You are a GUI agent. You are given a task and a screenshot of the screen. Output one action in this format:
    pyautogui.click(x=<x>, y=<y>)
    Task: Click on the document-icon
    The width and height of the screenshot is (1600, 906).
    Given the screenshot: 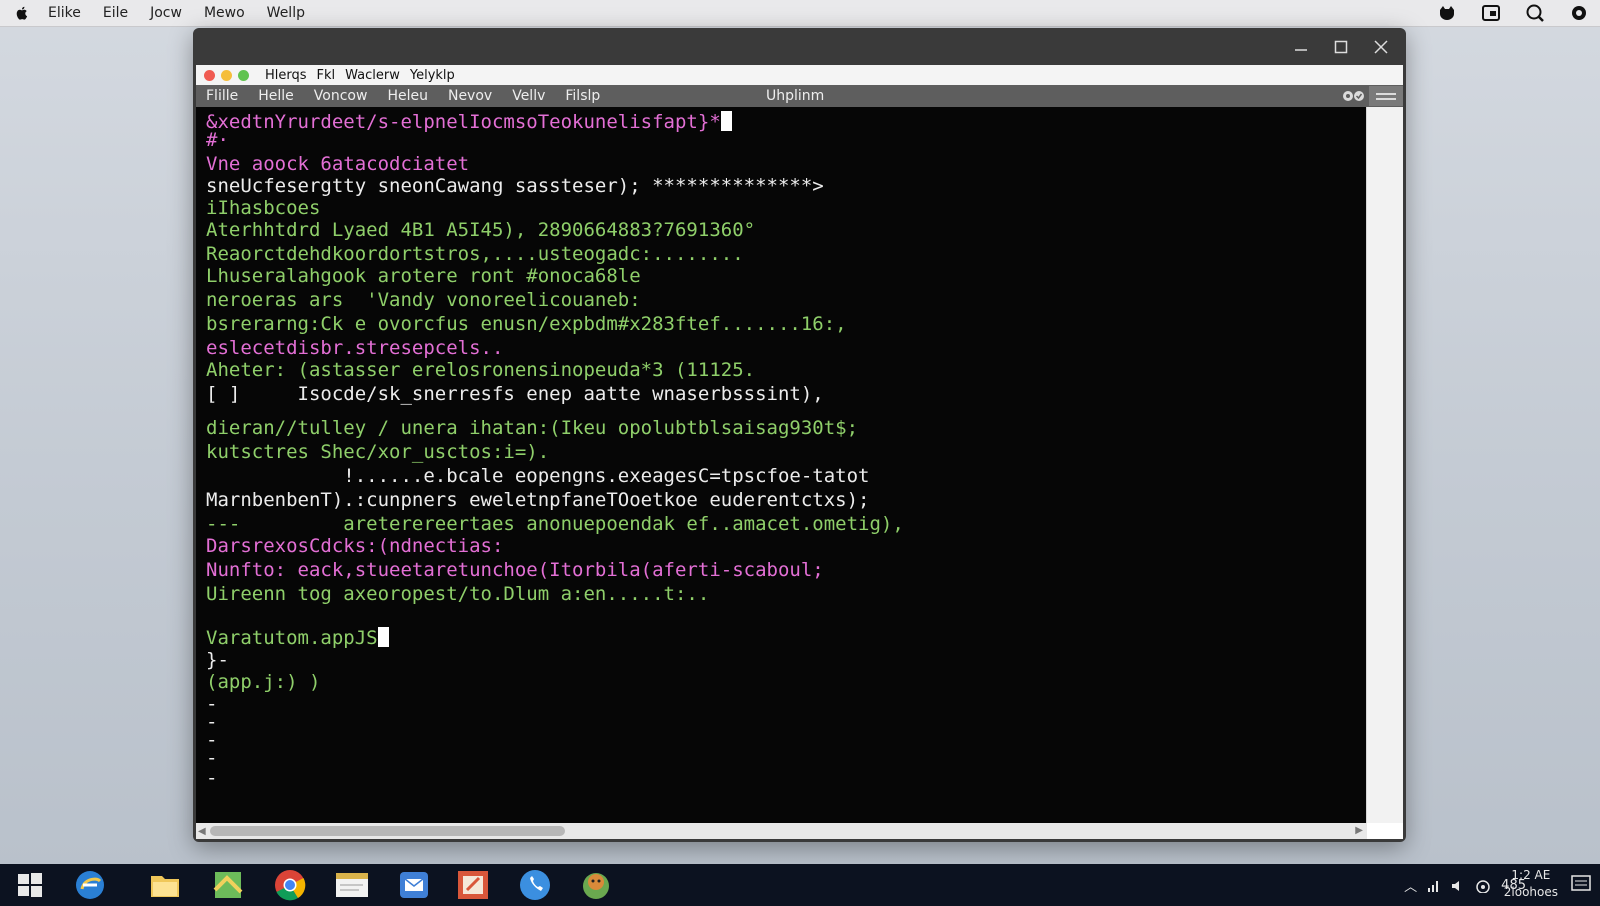 What is the action you would take?
    pyautogui.click(x=352, y=885)
    